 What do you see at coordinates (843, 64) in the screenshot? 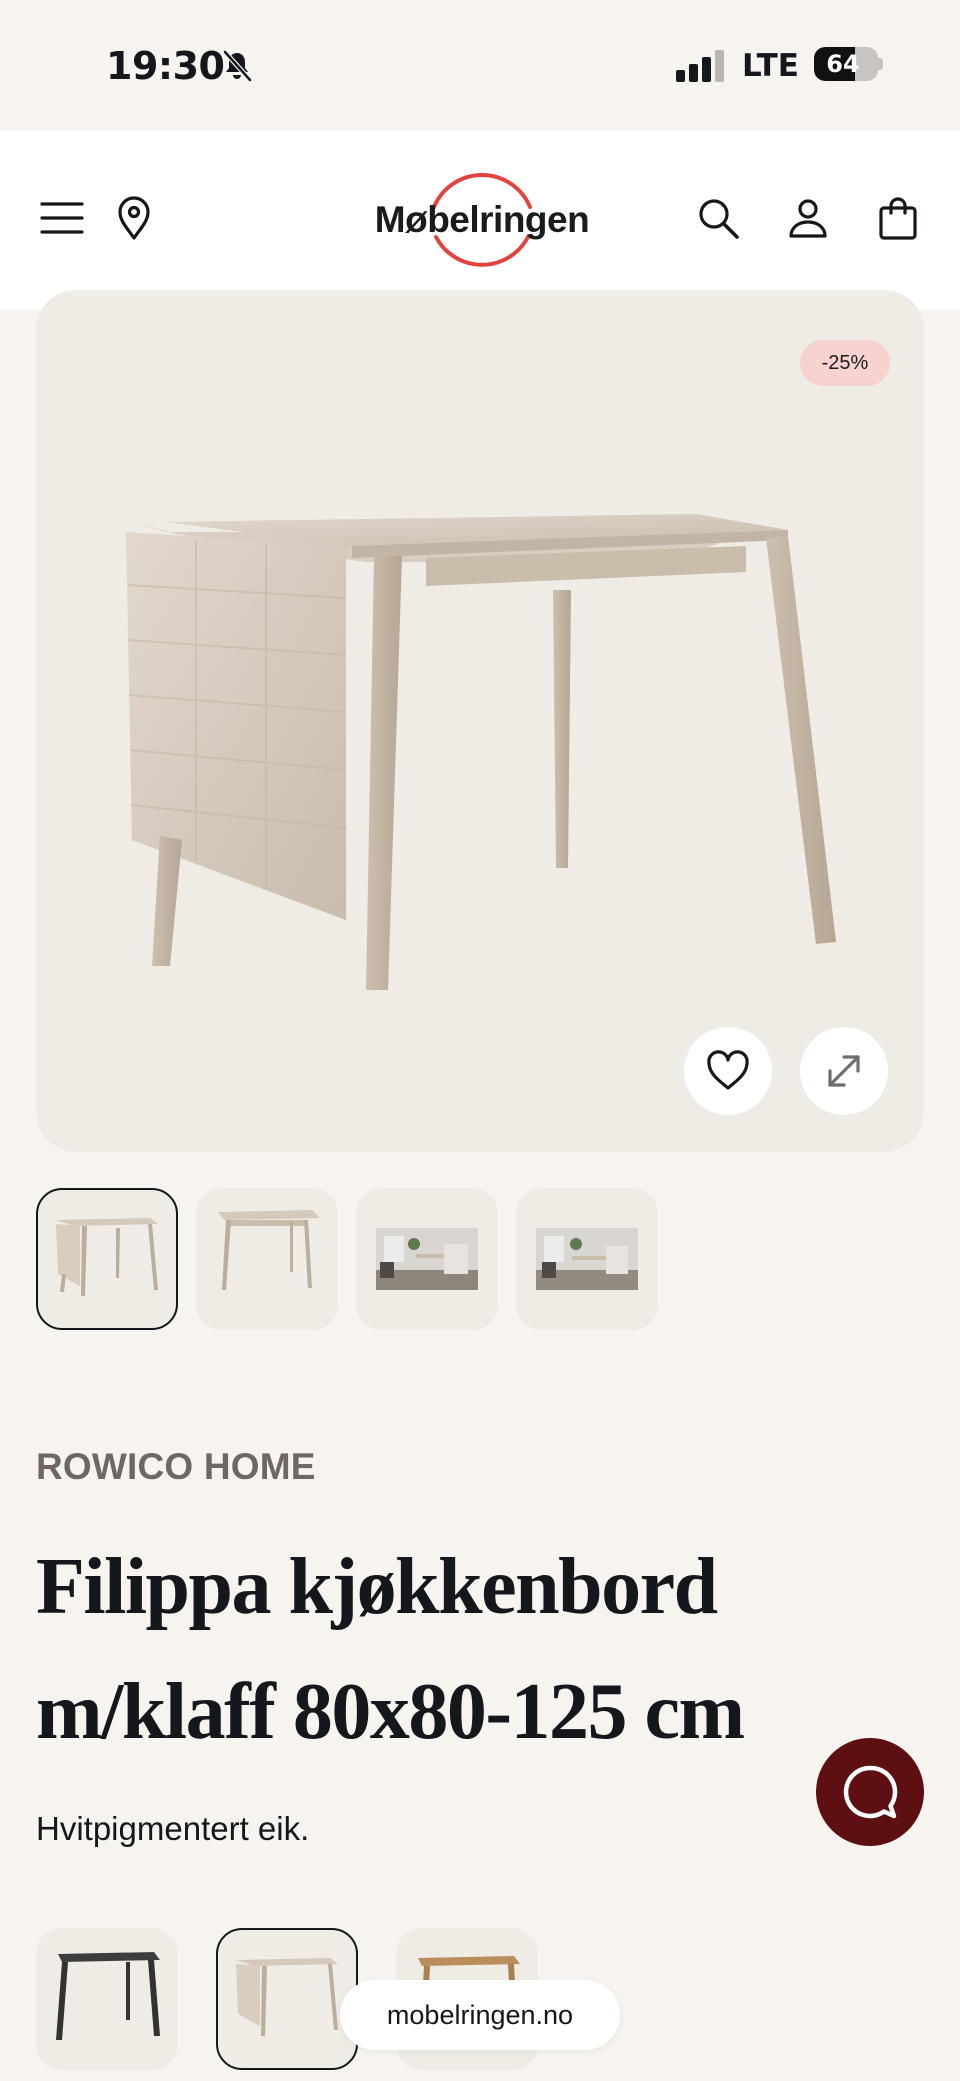
I see `battery-level: 64` at bounding box center [843, 64].